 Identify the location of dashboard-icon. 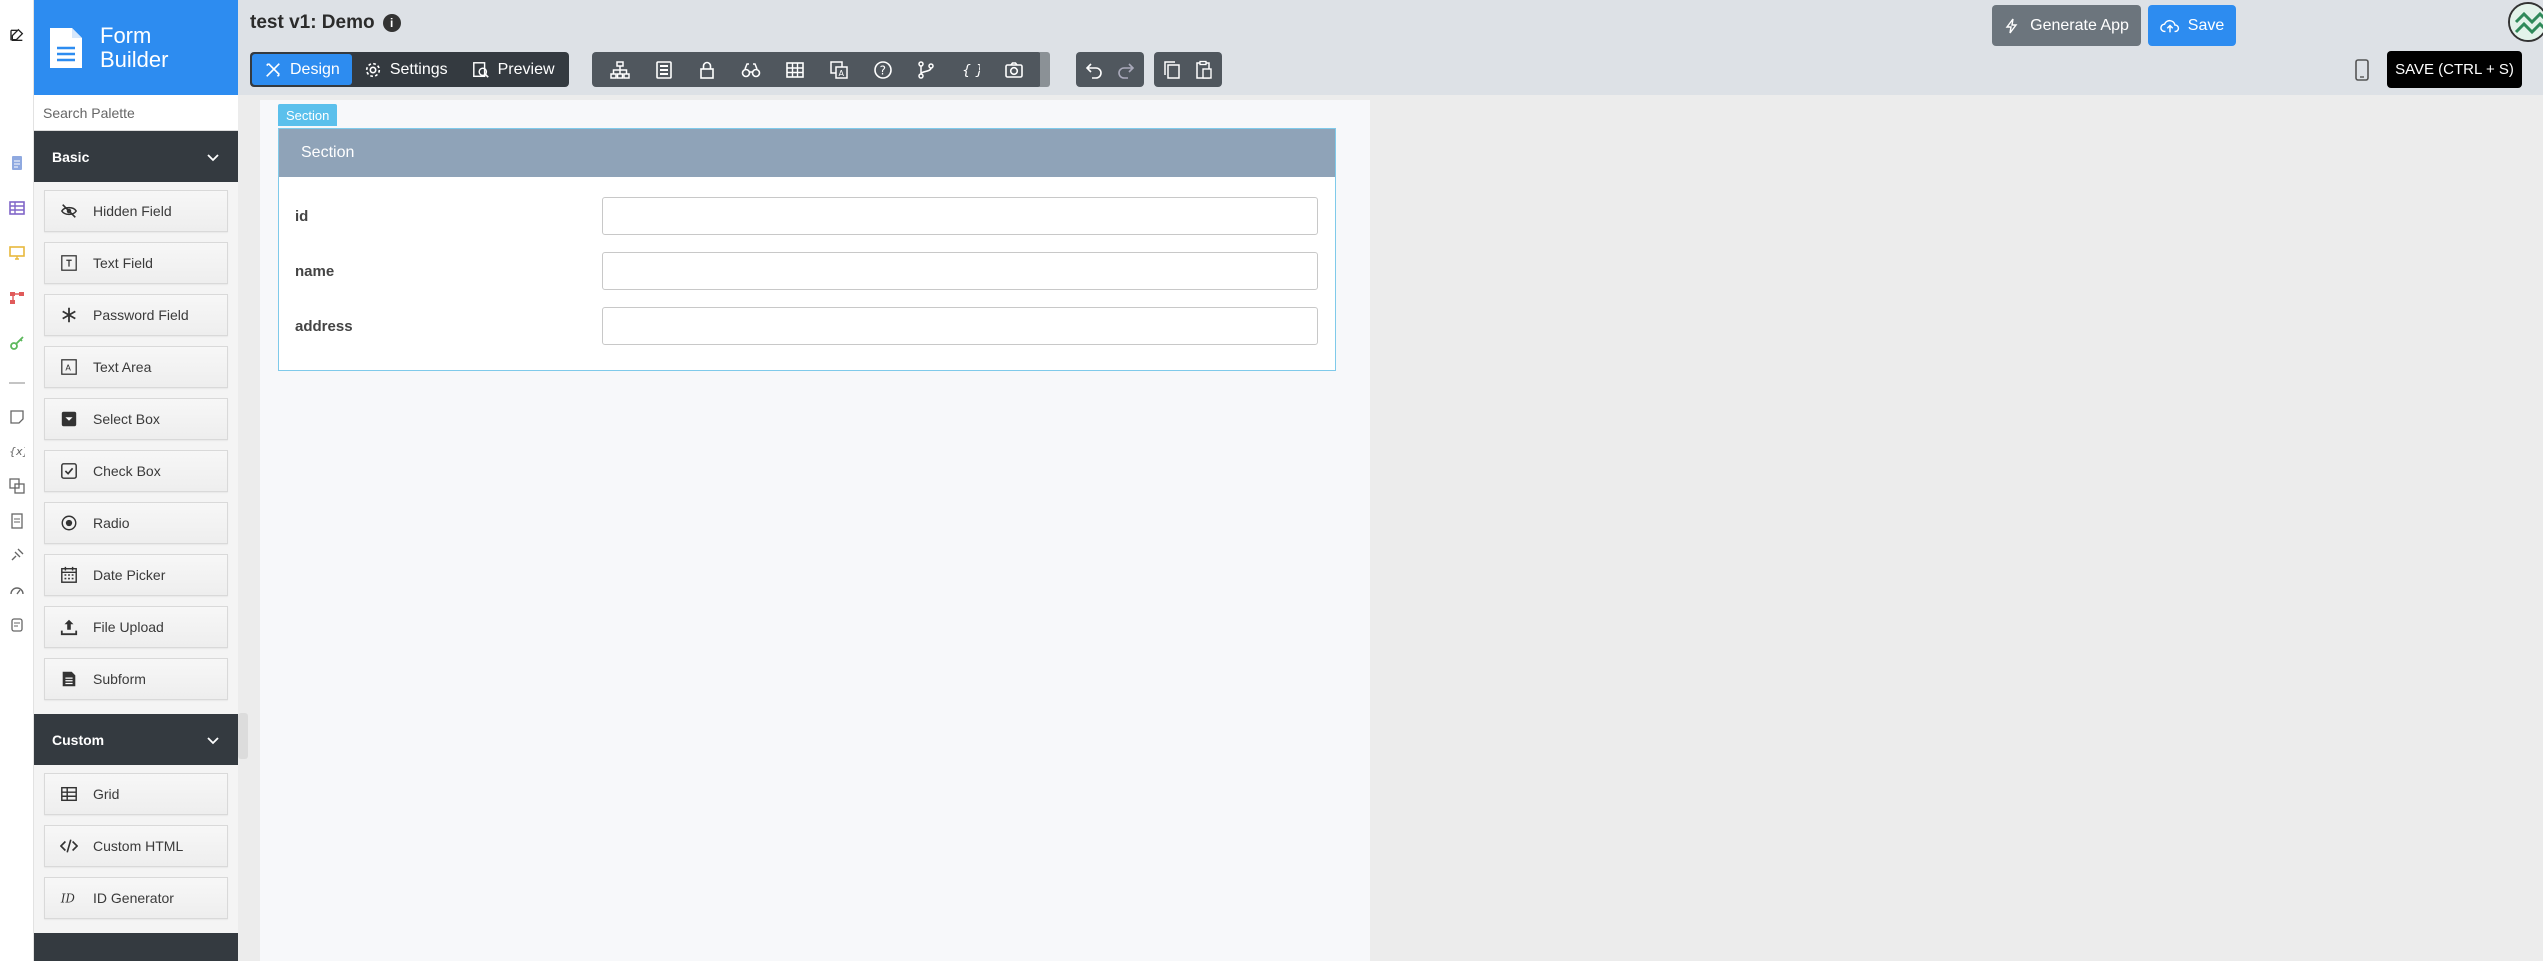
(17, 590).